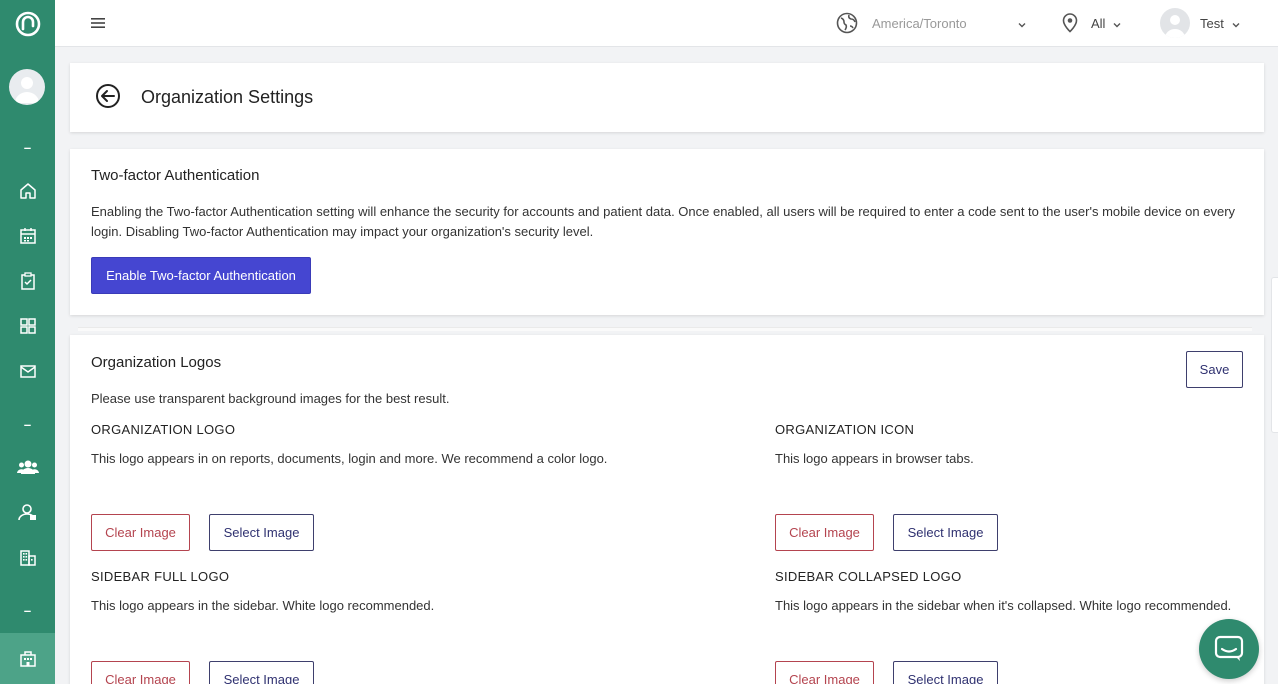 This screenshot has width=1278, height=684. What do you see at coordinates (824, 672) in the screenshot?
I see `sidebar-collapsed-logo-clear-button: Clear Image` at bounding box center [824, 672].